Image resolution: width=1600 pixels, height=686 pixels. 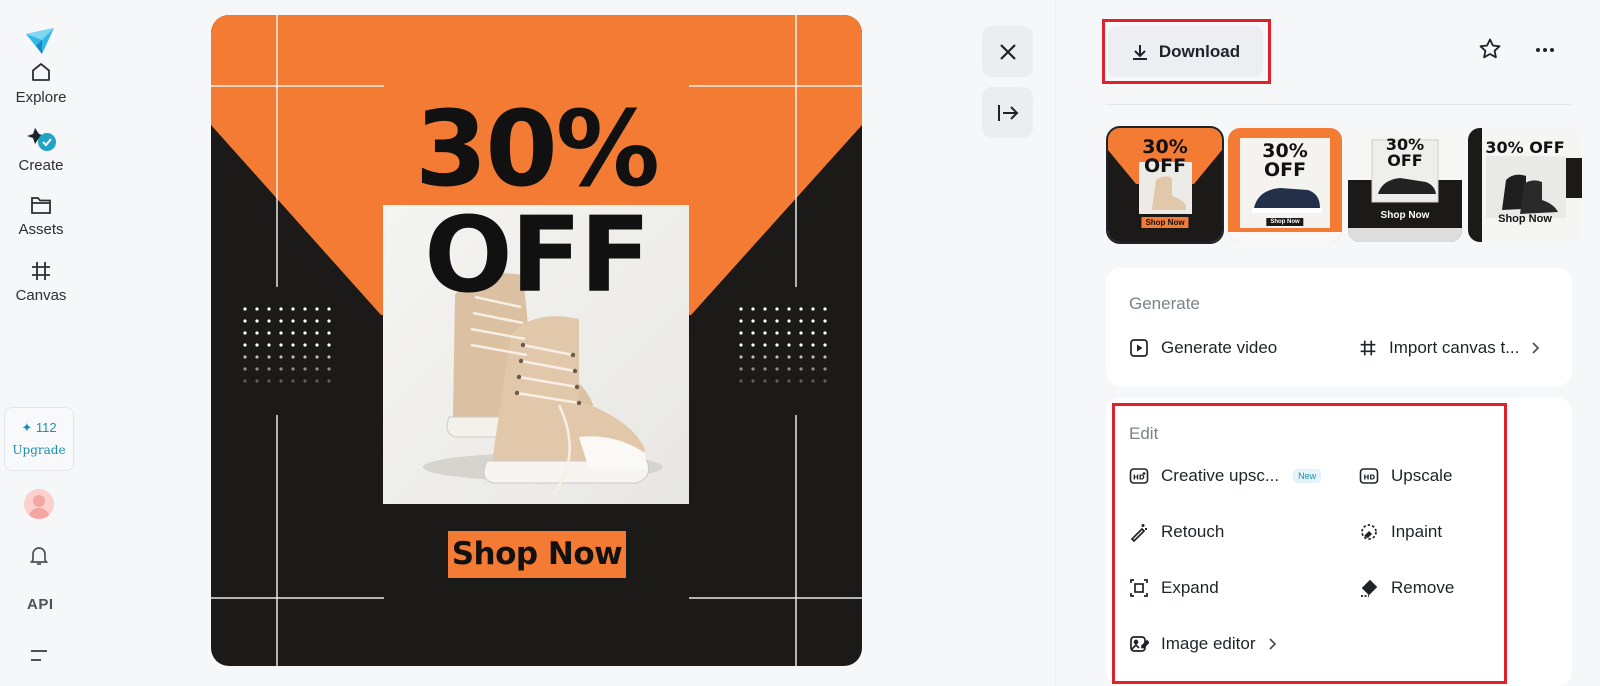 I want to click on section-title: Generate, so click(x=1164, y=303).